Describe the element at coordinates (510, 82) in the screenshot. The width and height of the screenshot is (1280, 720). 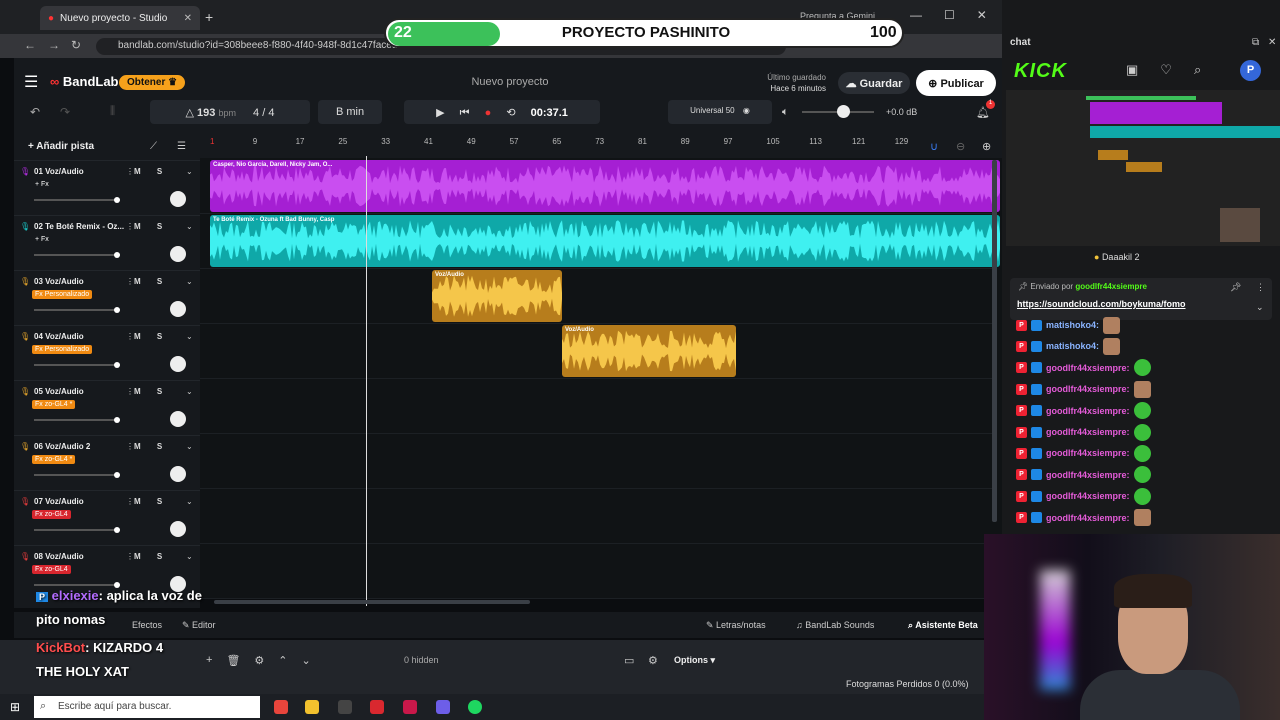
I see `project-name: Nuevo proyecto` at that location.